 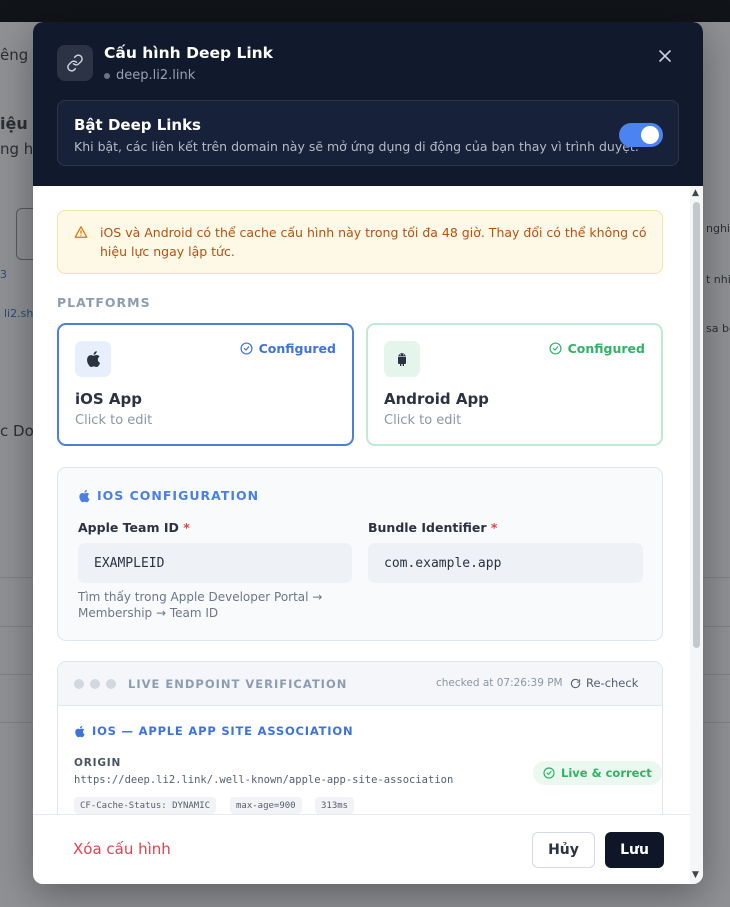 What do you see at coordinates (427, 527) in the screenshot?
I see `bundle-id-label-text: Bundle Identifier` at bounding box center [427, 527].